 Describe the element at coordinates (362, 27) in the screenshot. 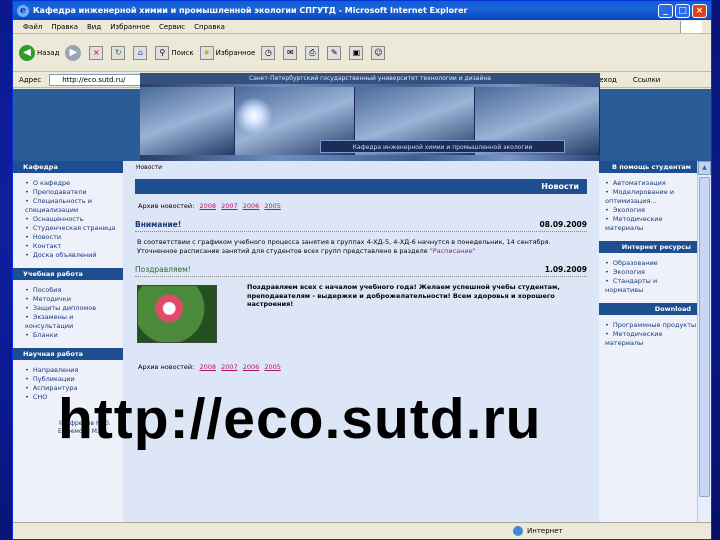

I see `menu-bar: Файл Правка Вид Избранное Сервис Справка` at that location.